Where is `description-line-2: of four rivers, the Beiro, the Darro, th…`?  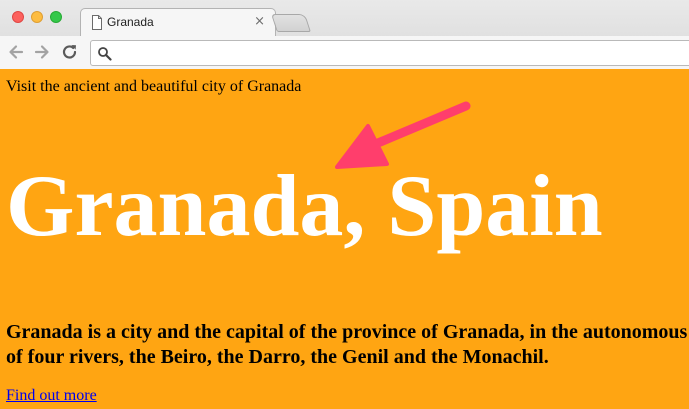
description-line-2: of four rivers, the Beiro, the Darro, th… is located at coordinates (277, 357).